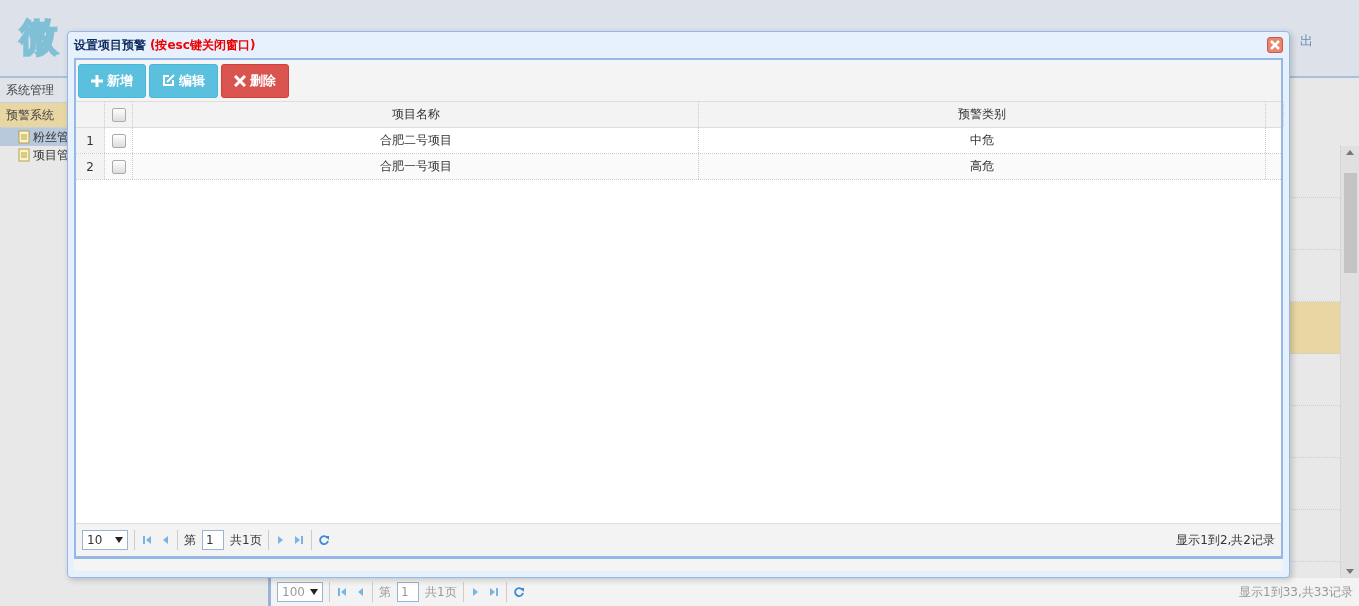  I want to click on record-summary: 显示1到33,共33记录, so click(1296, 592).